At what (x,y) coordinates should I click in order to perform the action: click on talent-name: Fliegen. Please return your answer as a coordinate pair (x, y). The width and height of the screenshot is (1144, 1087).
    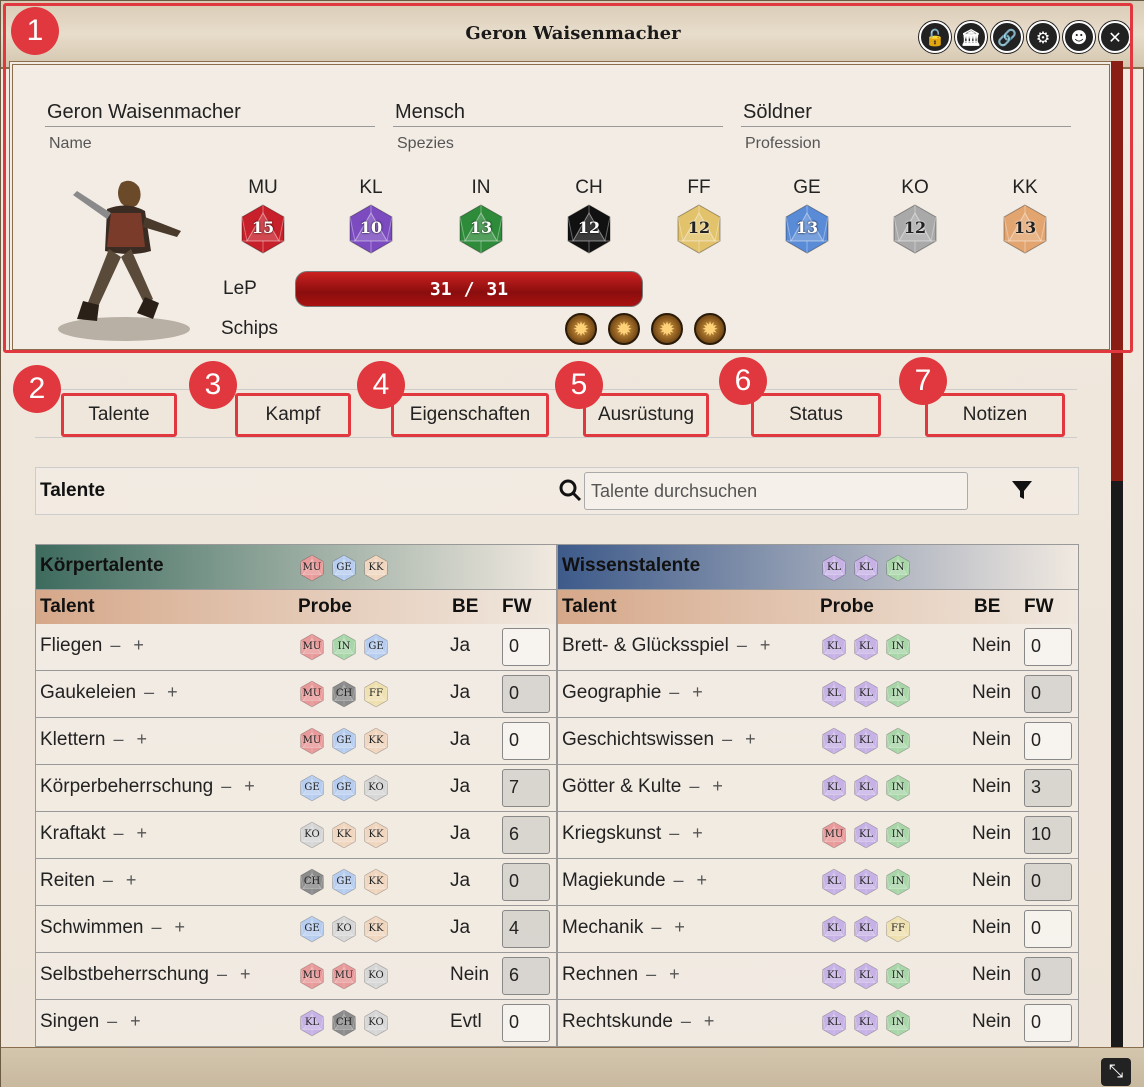
    Looking at the image, I should click on (71, 645).